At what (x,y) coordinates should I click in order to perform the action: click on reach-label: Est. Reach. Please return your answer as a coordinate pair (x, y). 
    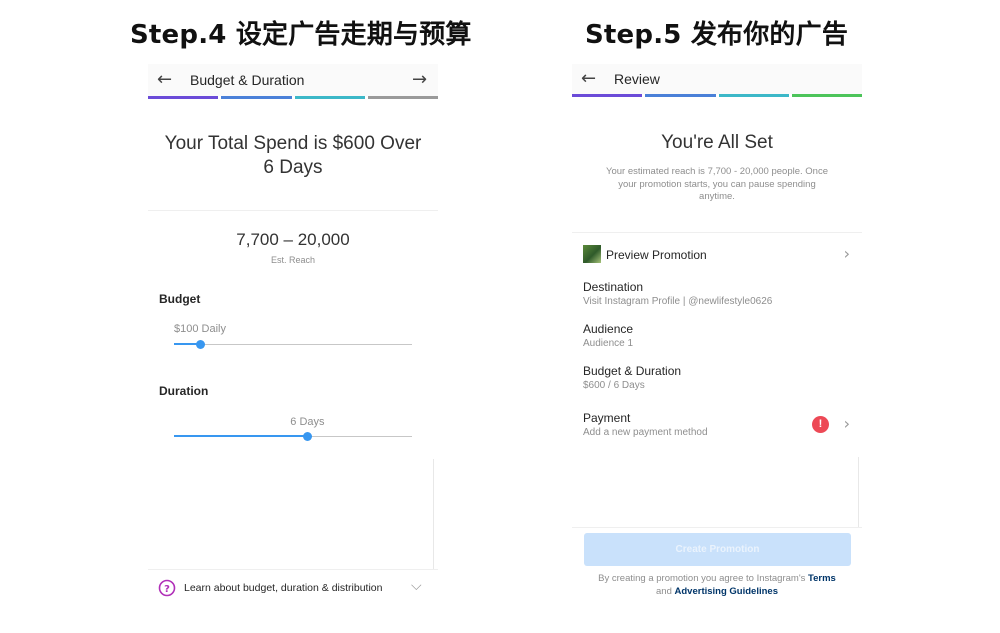
    Looking at the image, I should click on (293, 260).